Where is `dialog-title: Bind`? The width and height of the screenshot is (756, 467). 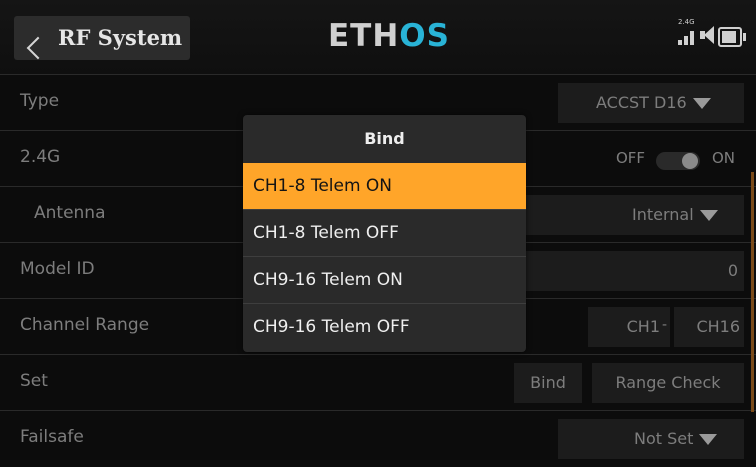 dialog-title: Bind is located at coordinates (384, 138).